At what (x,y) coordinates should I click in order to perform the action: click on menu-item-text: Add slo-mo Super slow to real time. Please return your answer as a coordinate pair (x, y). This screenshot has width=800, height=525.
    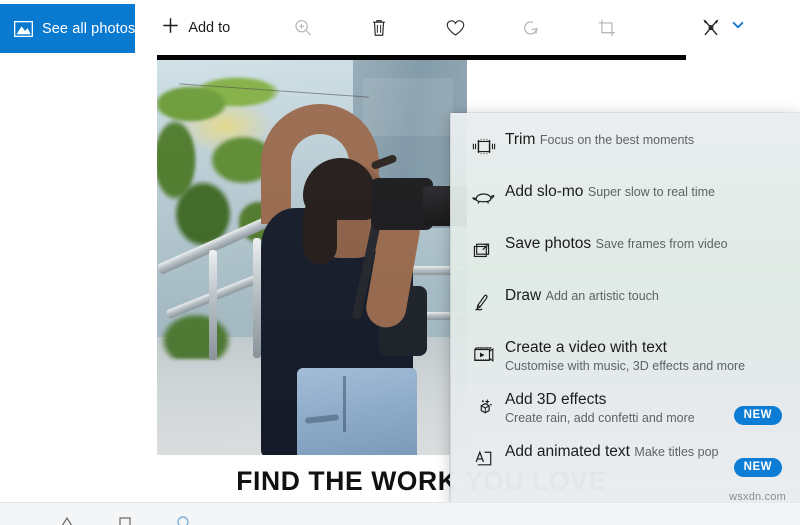
    Looking at the image, I should click on (644, 191).